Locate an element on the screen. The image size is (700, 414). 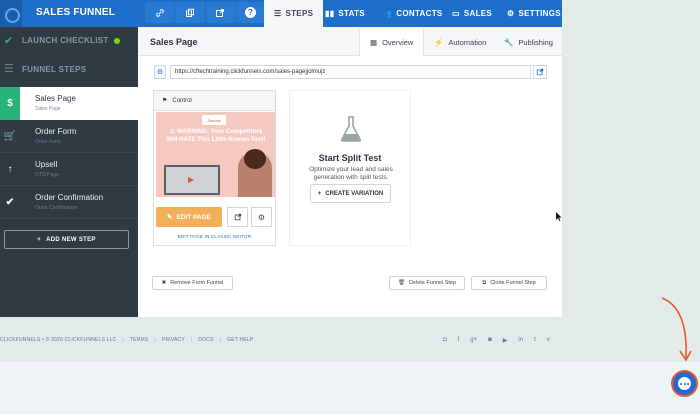
tab-publishing: 🔧 Publishing is located at coordinates (528, 42).